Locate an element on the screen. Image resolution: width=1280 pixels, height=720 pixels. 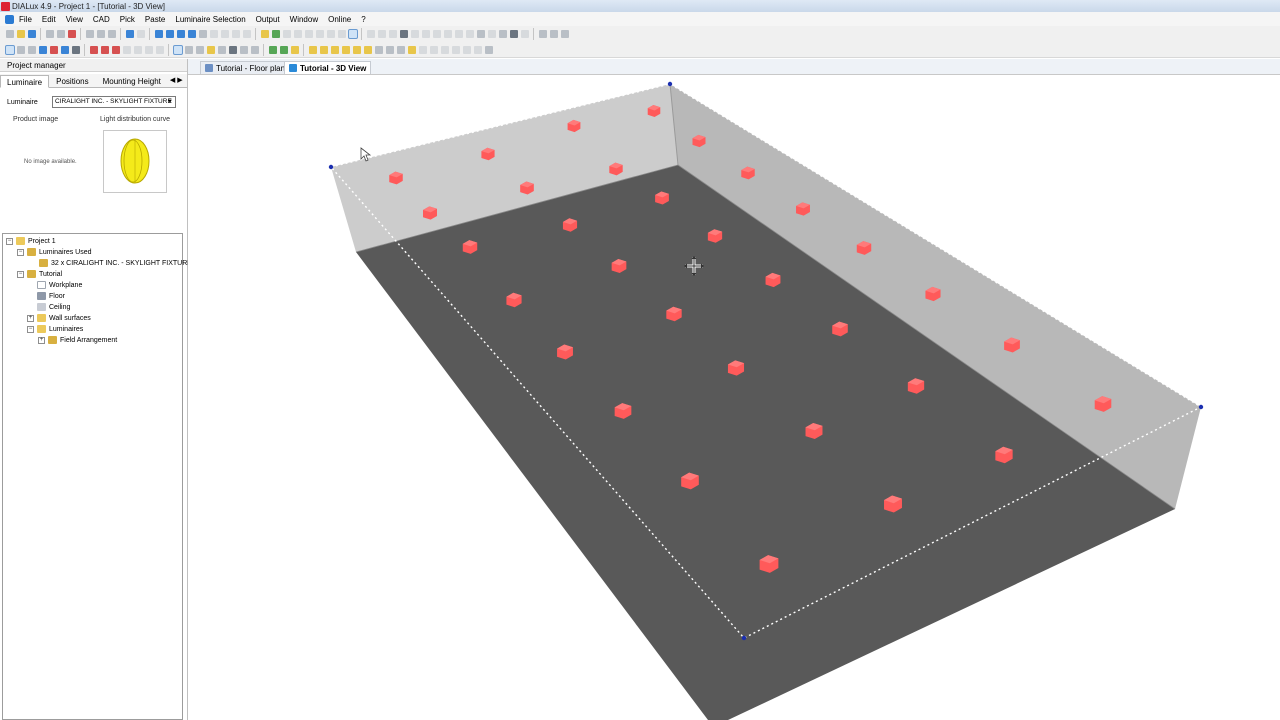
door-object-icon is located at coordinates (345, 49).